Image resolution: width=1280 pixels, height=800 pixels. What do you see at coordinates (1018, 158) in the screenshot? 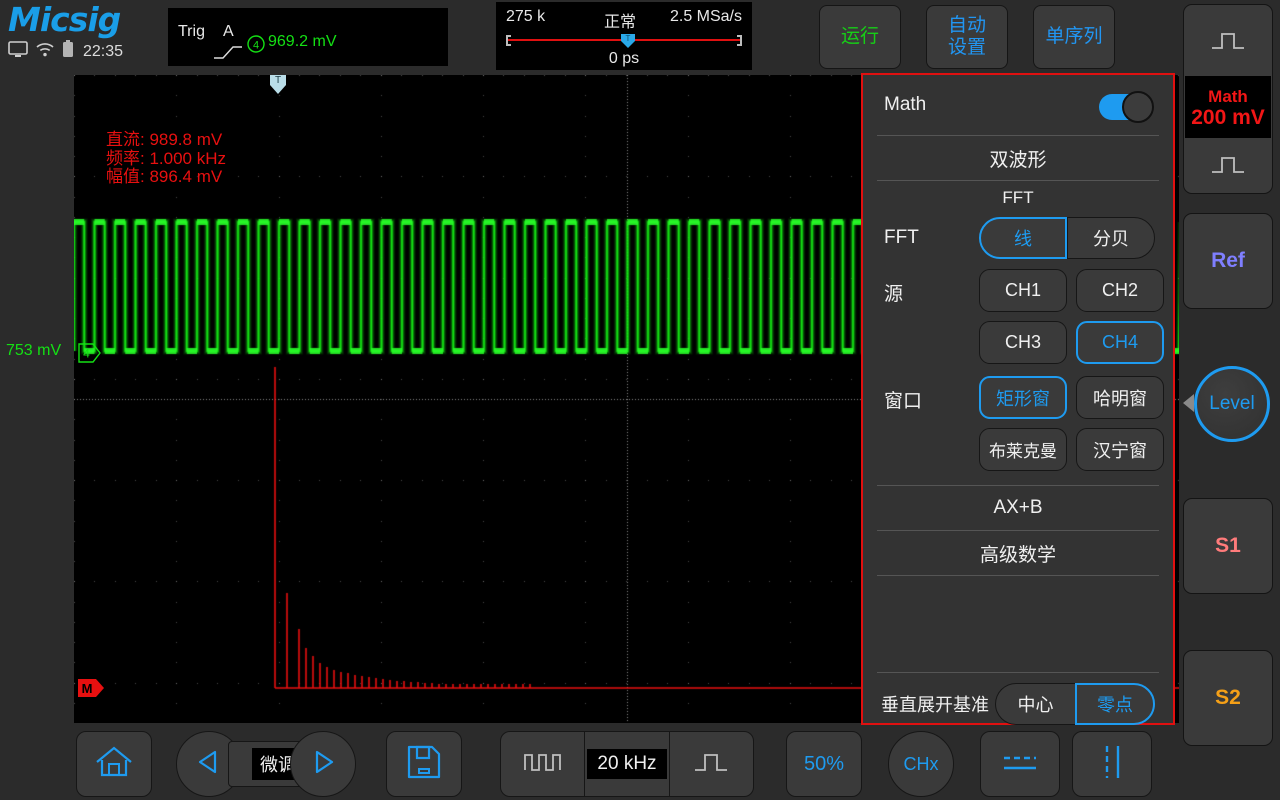
I see `dual-waveform-row: 双波形` at bounding box center [1018, 158].